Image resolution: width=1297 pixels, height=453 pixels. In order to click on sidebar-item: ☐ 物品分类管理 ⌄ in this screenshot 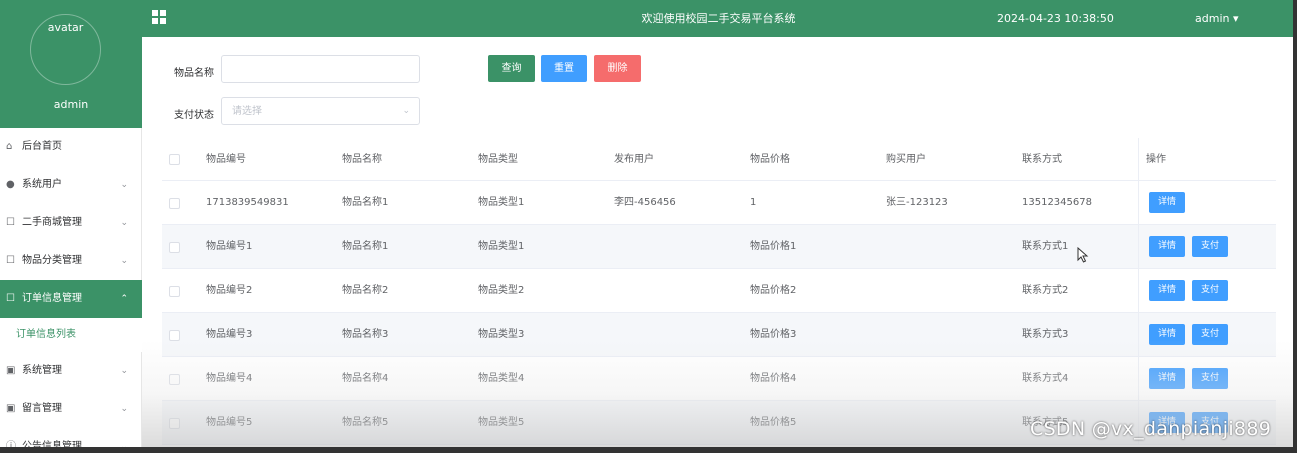, I will do `click(71, 261)`.